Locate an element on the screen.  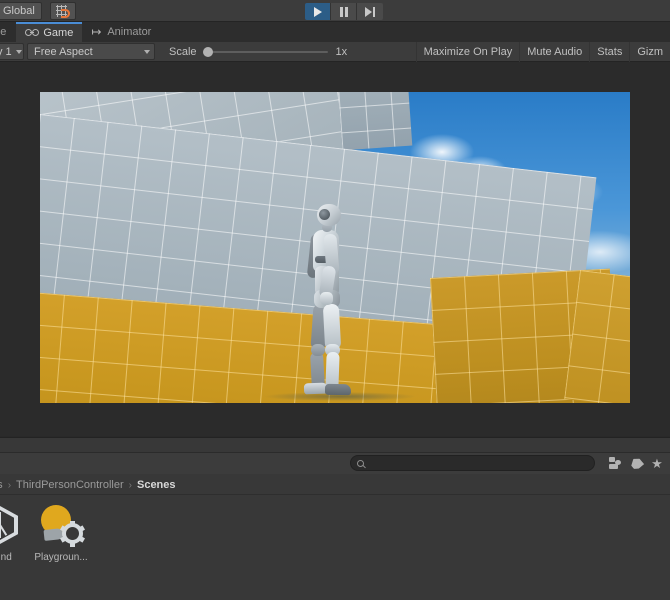
character-hand is located at coordinates (326, 298).